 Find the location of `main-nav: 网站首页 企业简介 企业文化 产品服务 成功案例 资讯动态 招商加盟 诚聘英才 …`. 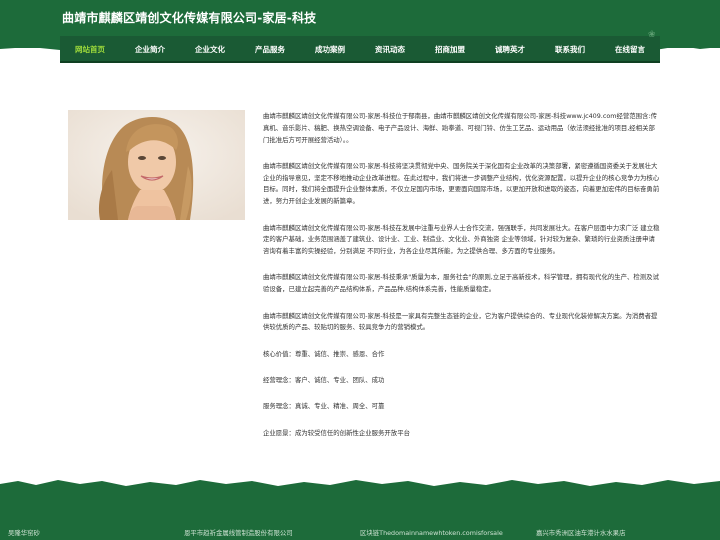

main-nav: 网站首页 企业简介 企业文化 产品服务 成功案例 资讯动态 招商加盟 诚聘英才 … is located at coordinates (360, 49).